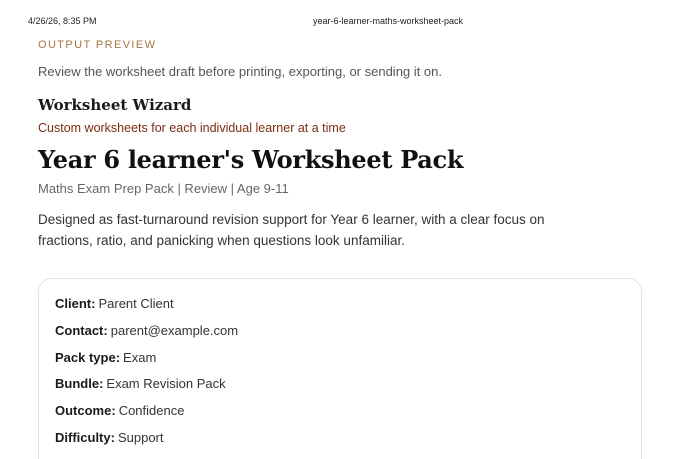 This screenshot has width=680, height=459. I want to click on detail-label: Contact, so click(81, 330).